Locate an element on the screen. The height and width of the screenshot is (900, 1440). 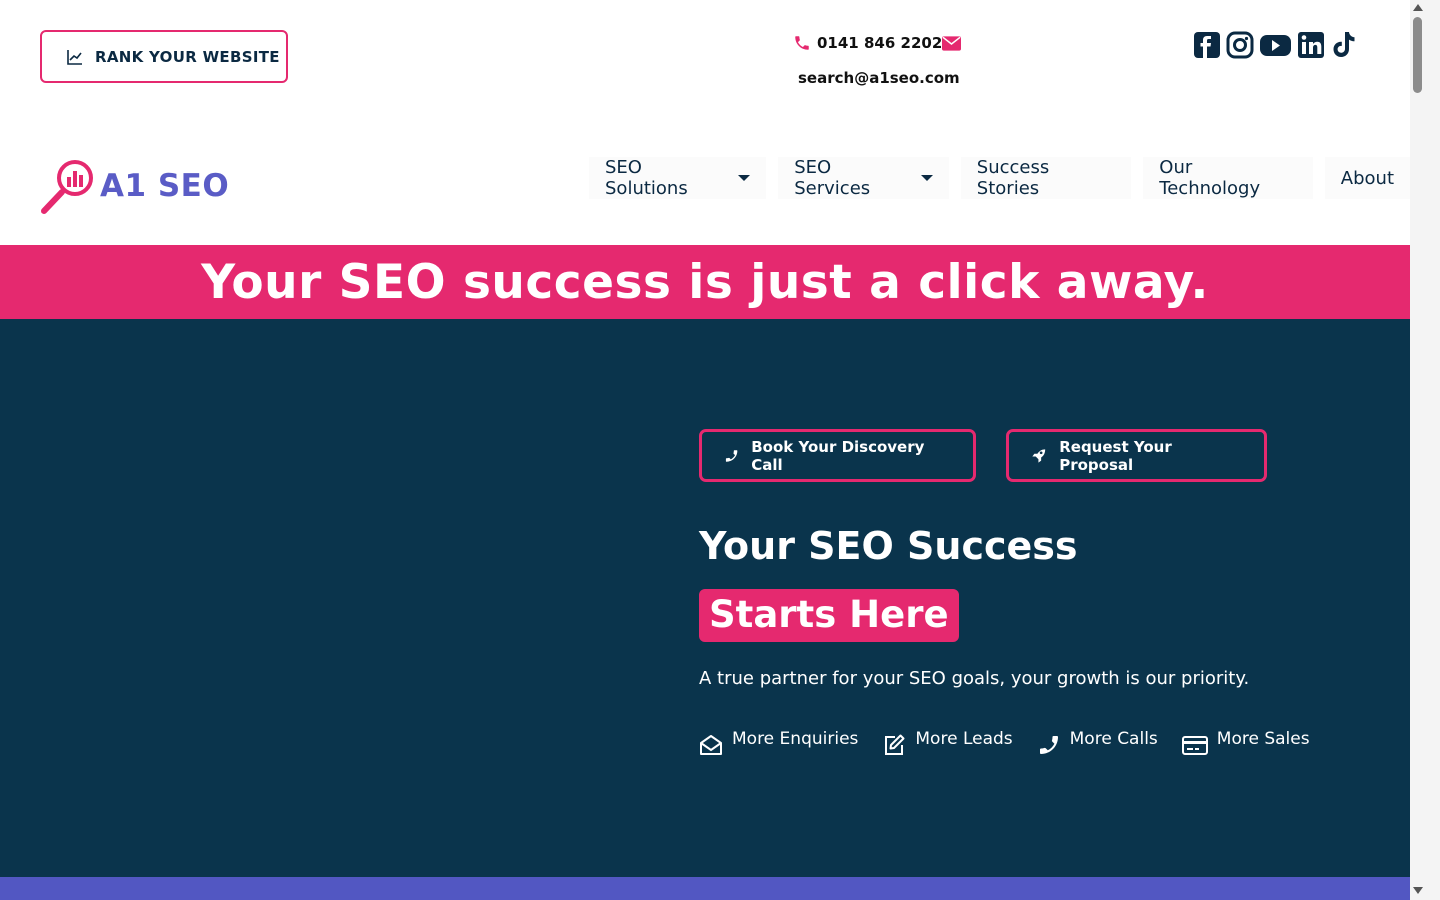
nav-item-success-stories: Success Stories is located at coordinates (1046, 178).